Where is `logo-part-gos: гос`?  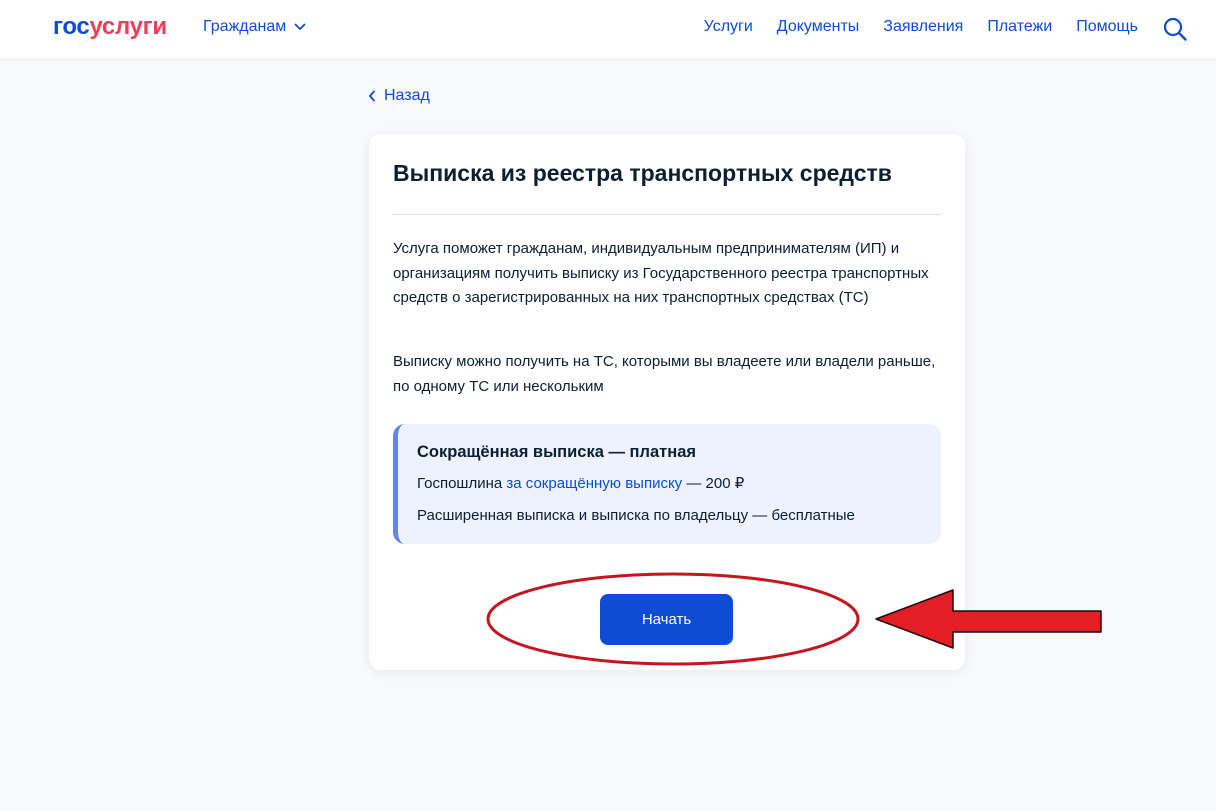 logo-part-gos: гос is located at coordinates (71, 26).